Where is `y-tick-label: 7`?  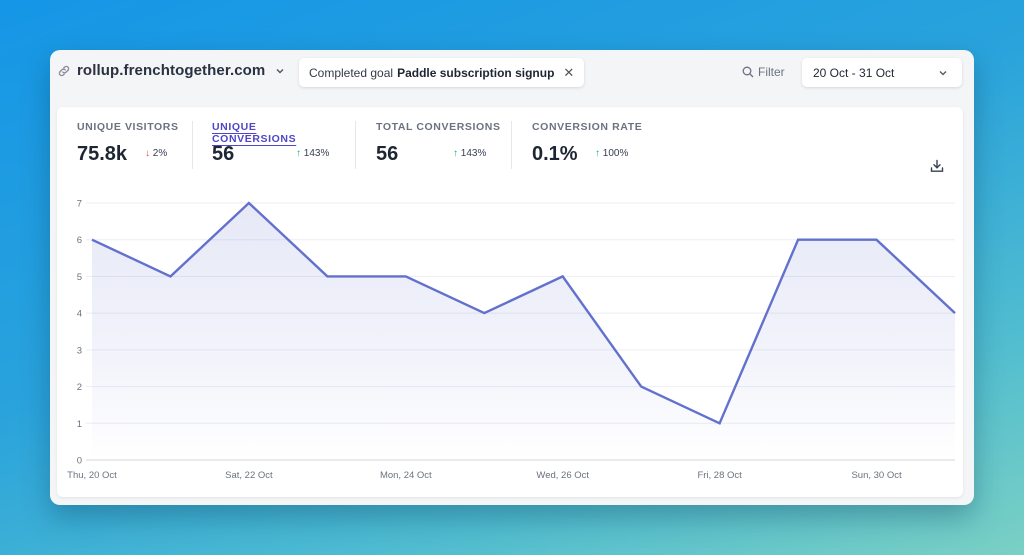 y-tick-label: 7 is located at coordinates (79, 204).